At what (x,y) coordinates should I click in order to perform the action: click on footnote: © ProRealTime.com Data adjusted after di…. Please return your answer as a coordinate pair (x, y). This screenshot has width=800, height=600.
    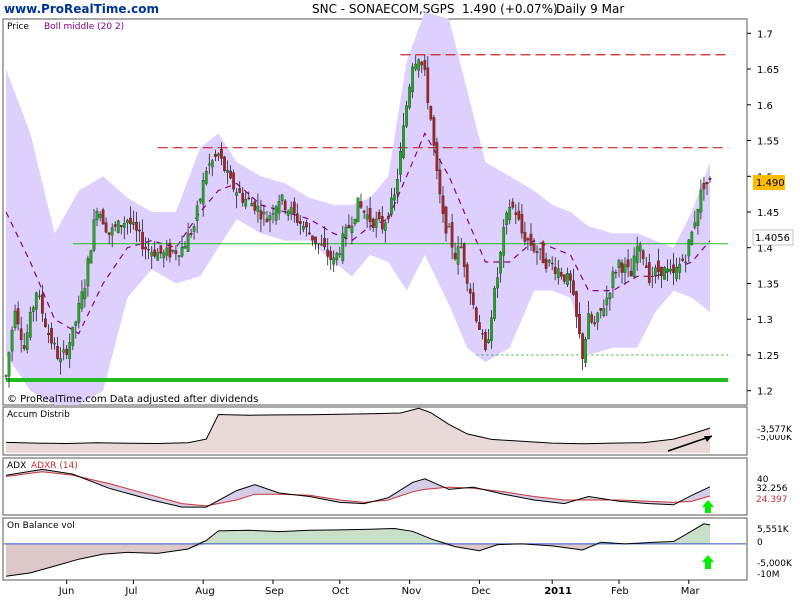
    Looking at the image, I should click on (132, 399).